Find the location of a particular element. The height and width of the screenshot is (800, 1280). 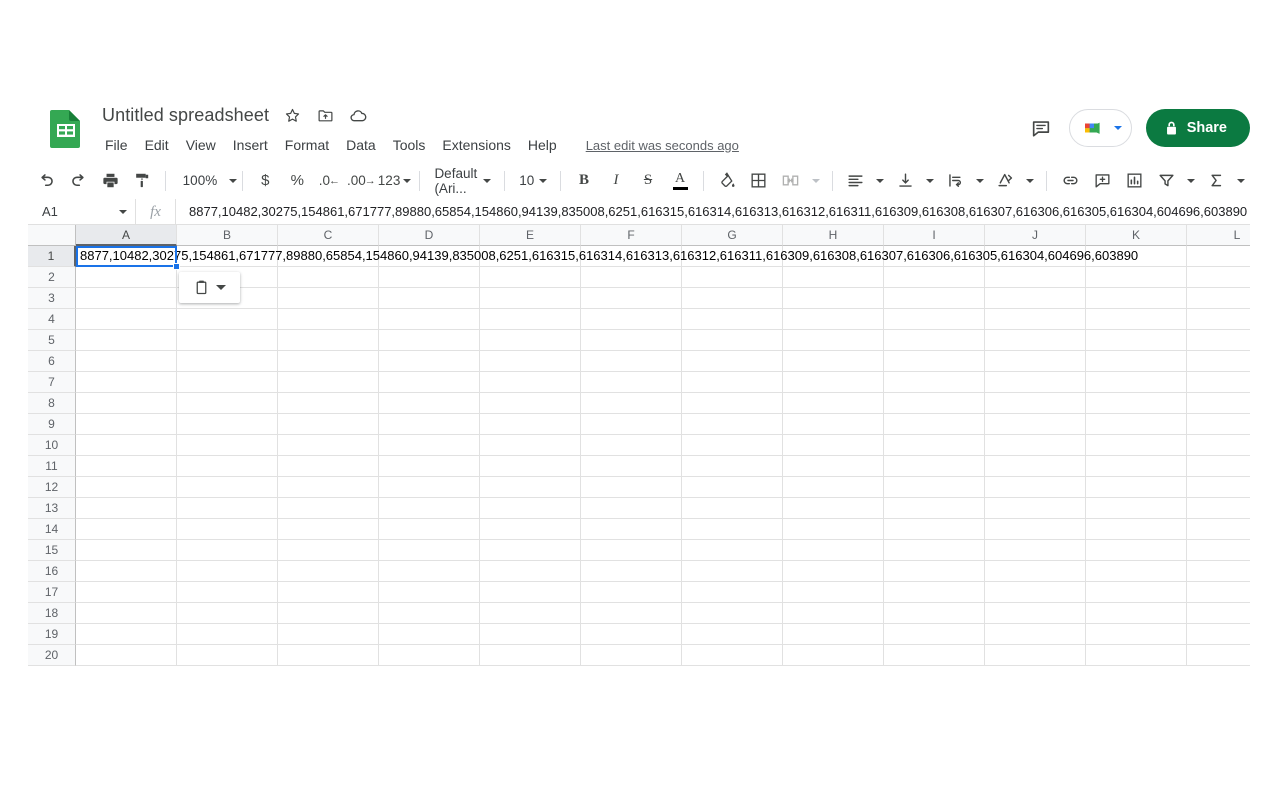

cell-L16 is located at coordinates (1218, 571).